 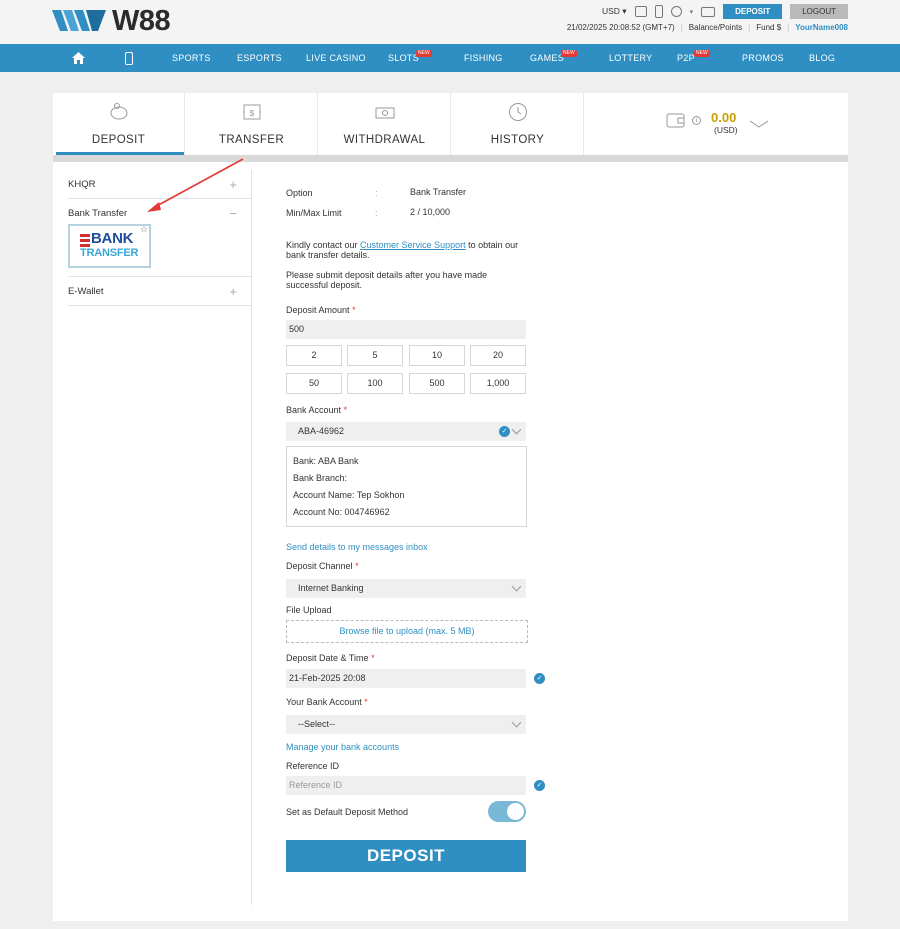 What do you see at coordinates (316, 410) in the screenshot?
I see `bank-account-label: Bank Account *` at bounding box center [316, 410].